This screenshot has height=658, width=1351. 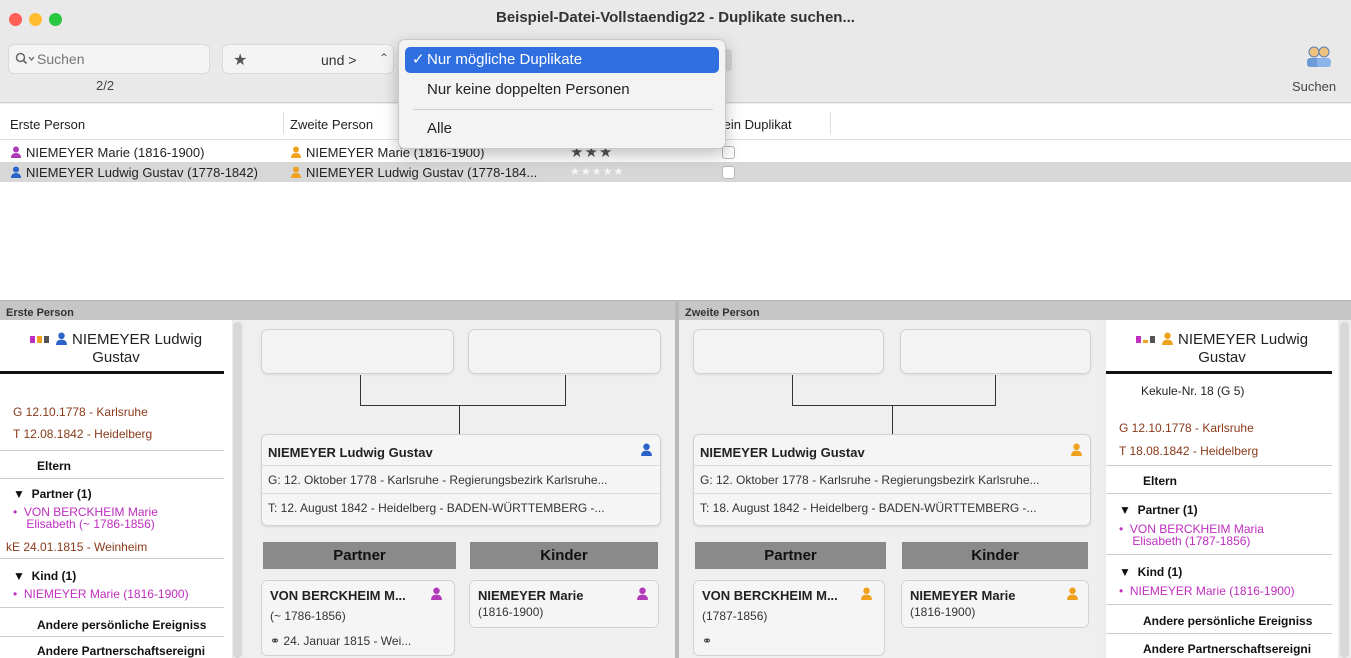 I want to click on death-event: T 18.08.1842 - Heidelberg, so click(x=1188, y=451).